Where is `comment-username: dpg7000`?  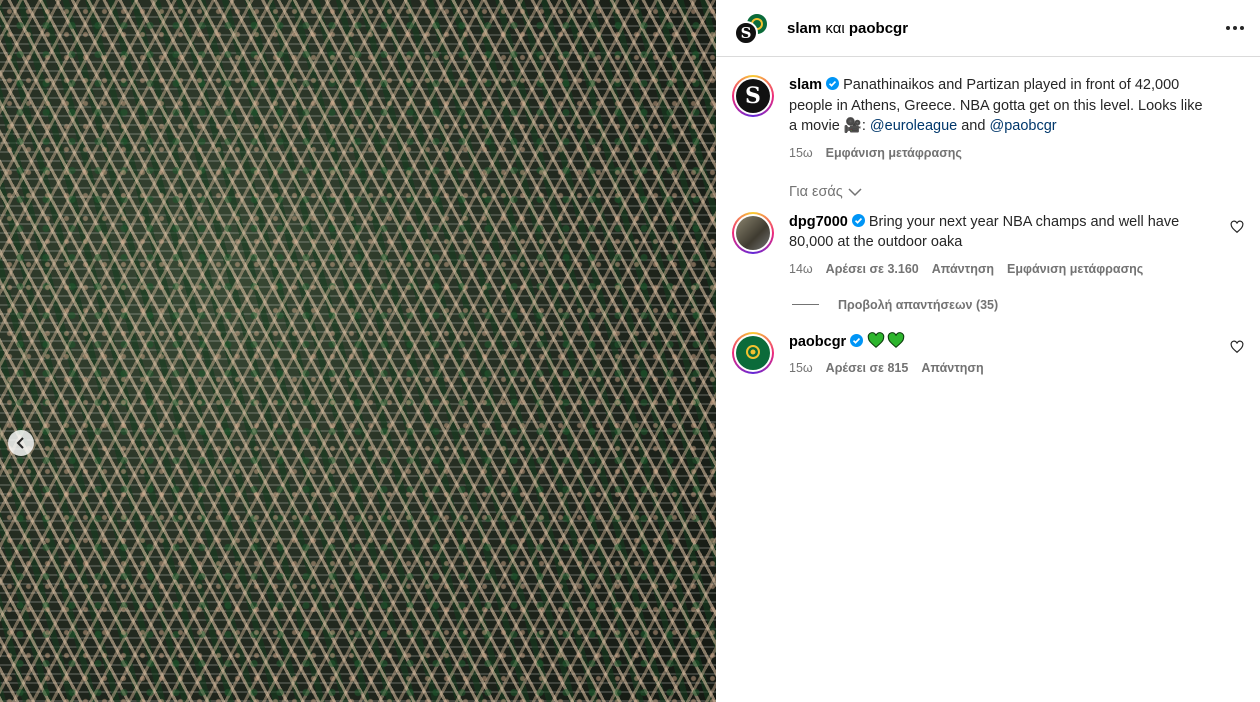
comment-username: dpg7000 is located at coordinates (818, 222).